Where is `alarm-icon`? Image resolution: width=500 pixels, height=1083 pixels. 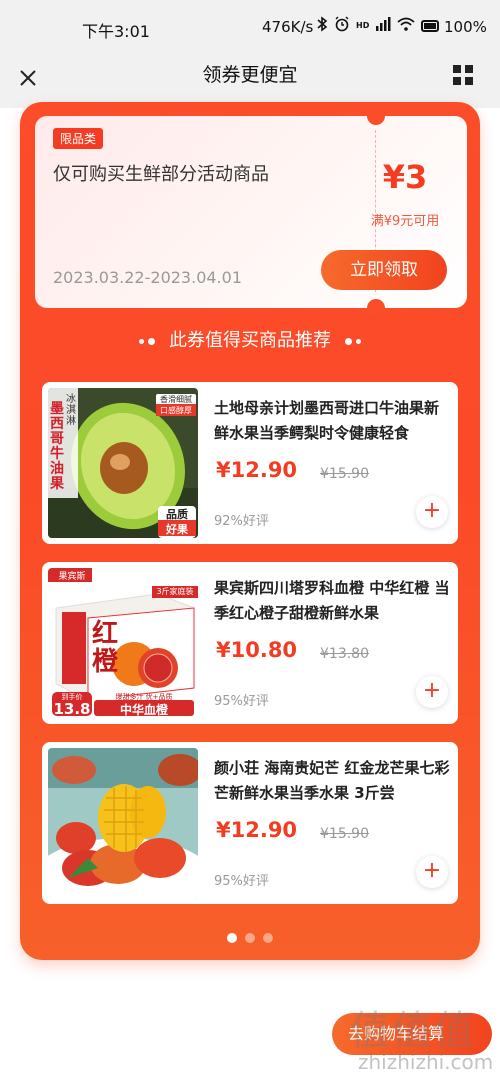 alarm-icon is located at coordinates (342, 26).